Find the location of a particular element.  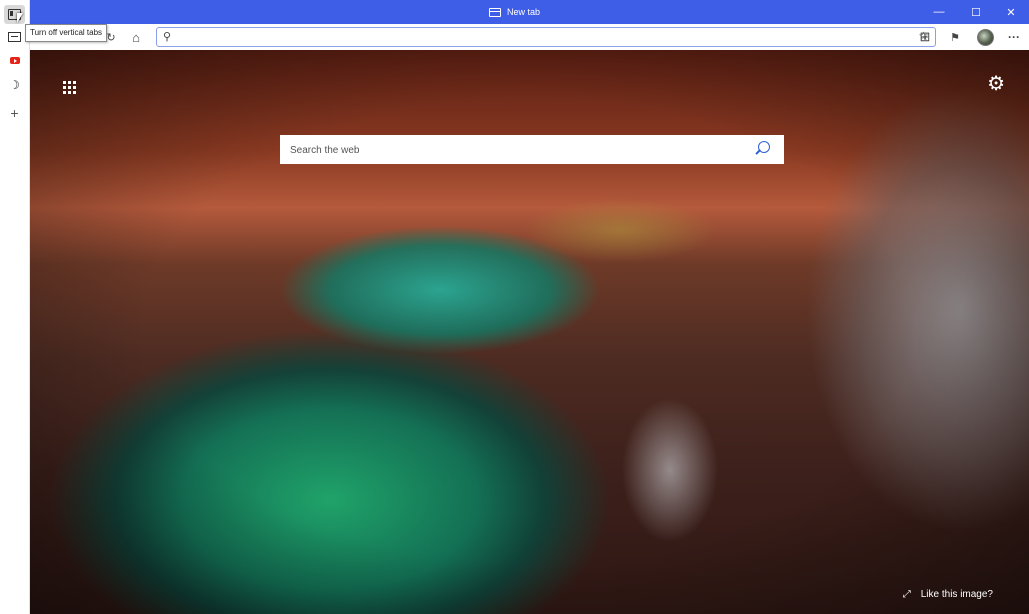

profile-button is located at coordinates (985, 37).